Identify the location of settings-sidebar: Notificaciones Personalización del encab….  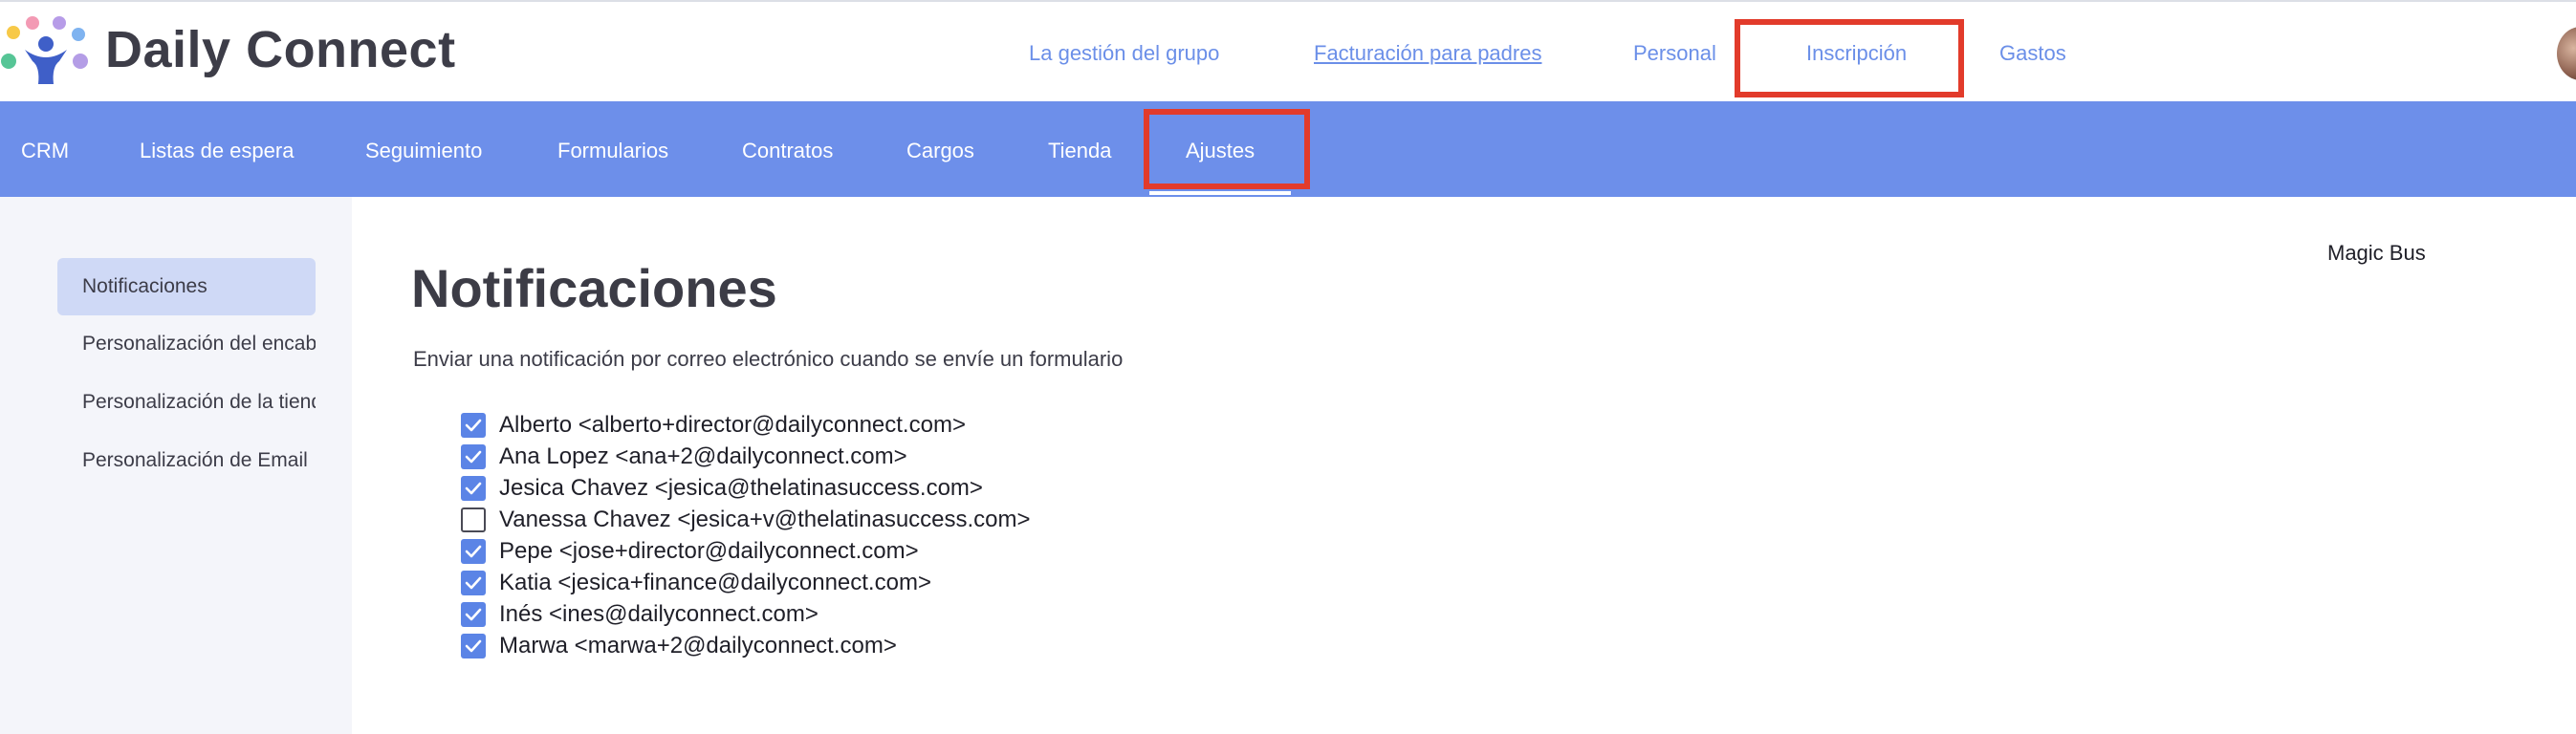
(176, 465).